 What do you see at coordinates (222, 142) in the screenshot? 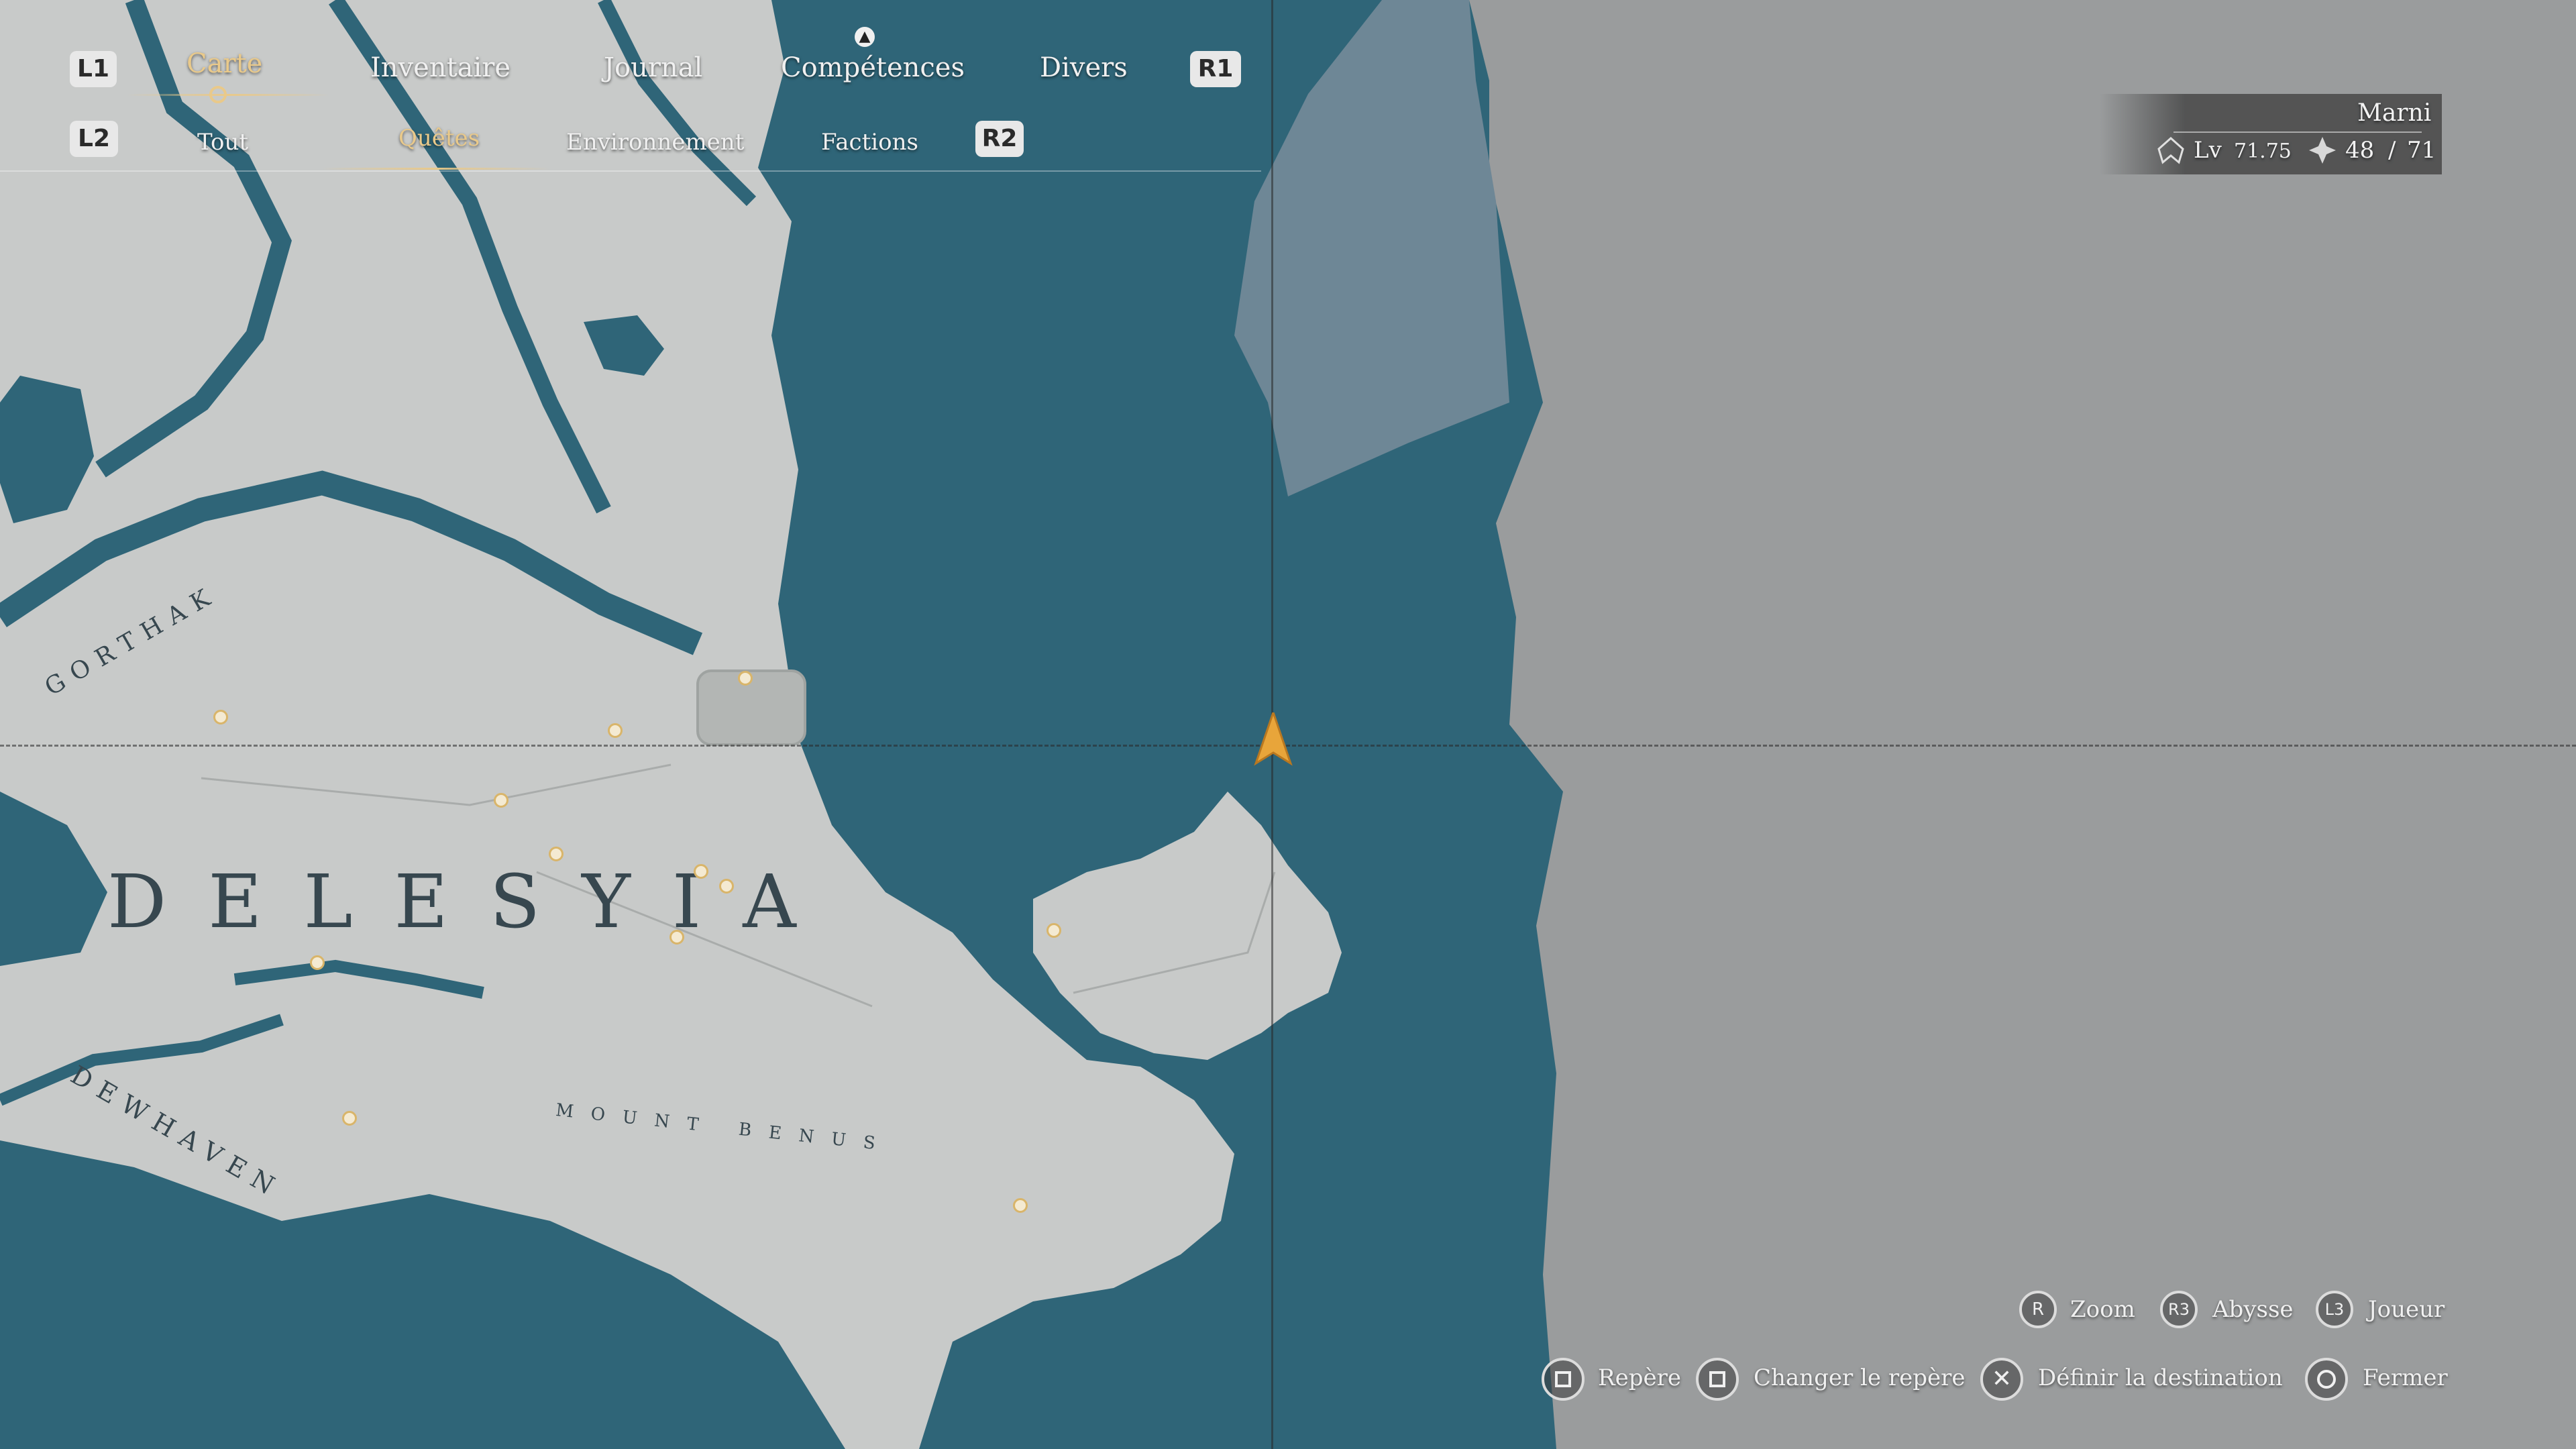
I see `subtab-tout: Tout` at bounding box center [222, 142].